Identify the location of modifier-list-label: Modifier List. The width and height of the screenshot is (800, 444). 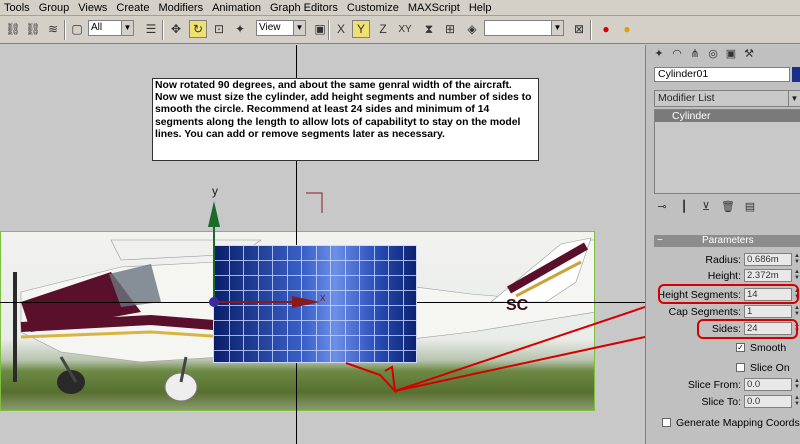
(686, 98).